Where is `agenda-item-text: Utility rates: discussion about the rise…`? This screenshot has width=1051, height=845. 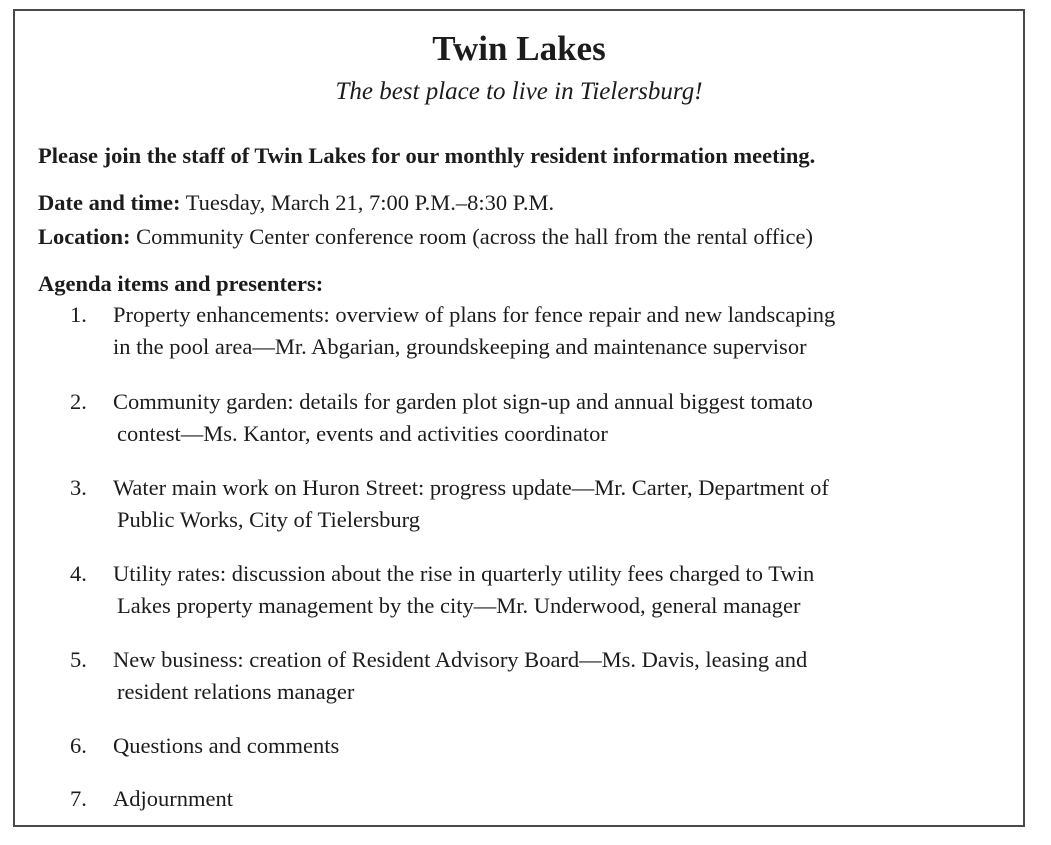 agenda-item-text: Utility rates: discussion about the rise… is located at coordinates (464, 573).